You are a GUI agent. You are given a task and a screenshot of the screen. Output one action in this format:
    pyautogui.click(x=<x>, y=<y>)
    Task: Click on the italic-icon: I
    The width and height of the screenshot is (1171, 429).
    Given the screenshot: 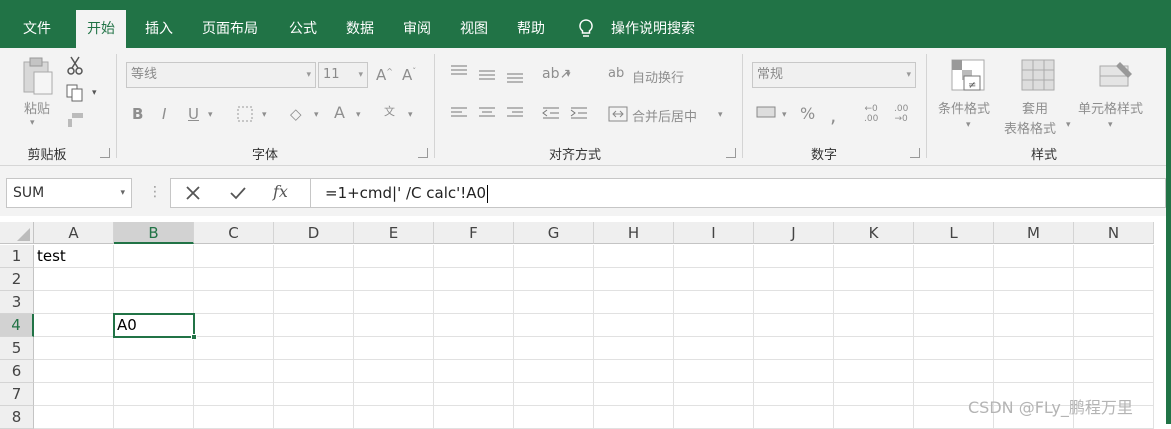 What is the action you would take?
    pyautogui.click(x=164, y=114)
    